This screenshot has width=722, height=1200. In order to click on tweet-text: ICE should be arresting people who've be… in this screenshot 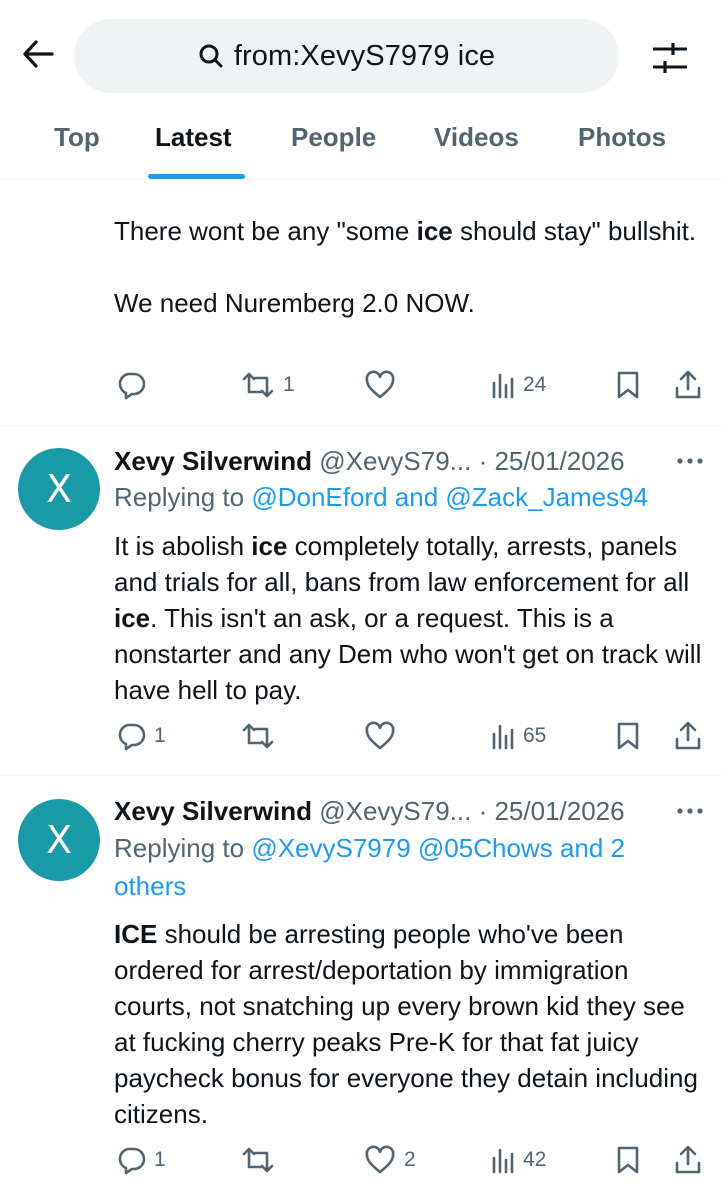, I will do `click(406, 1024)`.